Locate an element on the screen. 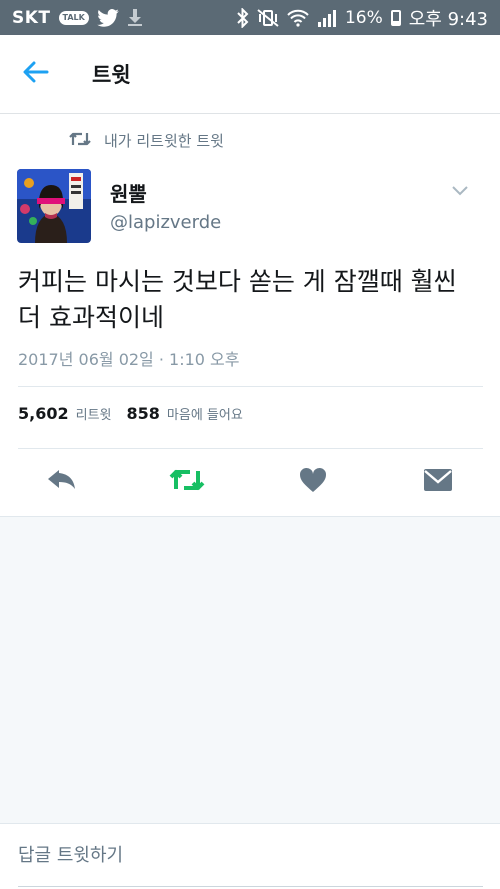 The image size is (500, 889). carrier-label: SKT is located at coordinates (31, 17).